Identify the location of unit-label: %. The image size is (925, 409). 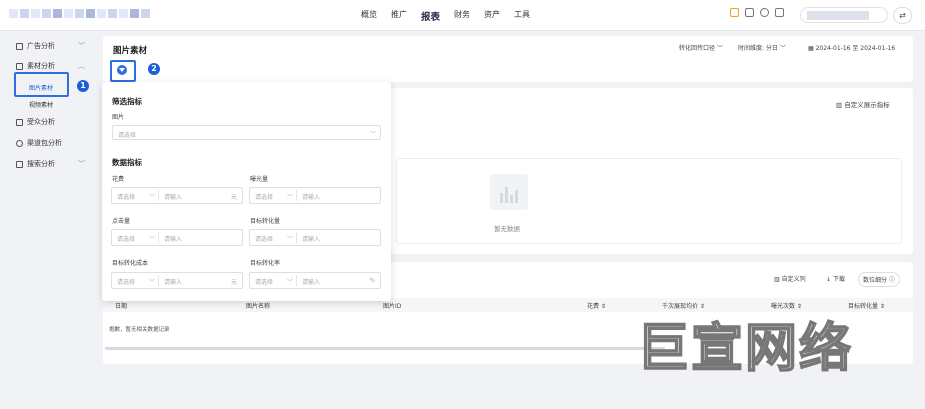
(372, 280).